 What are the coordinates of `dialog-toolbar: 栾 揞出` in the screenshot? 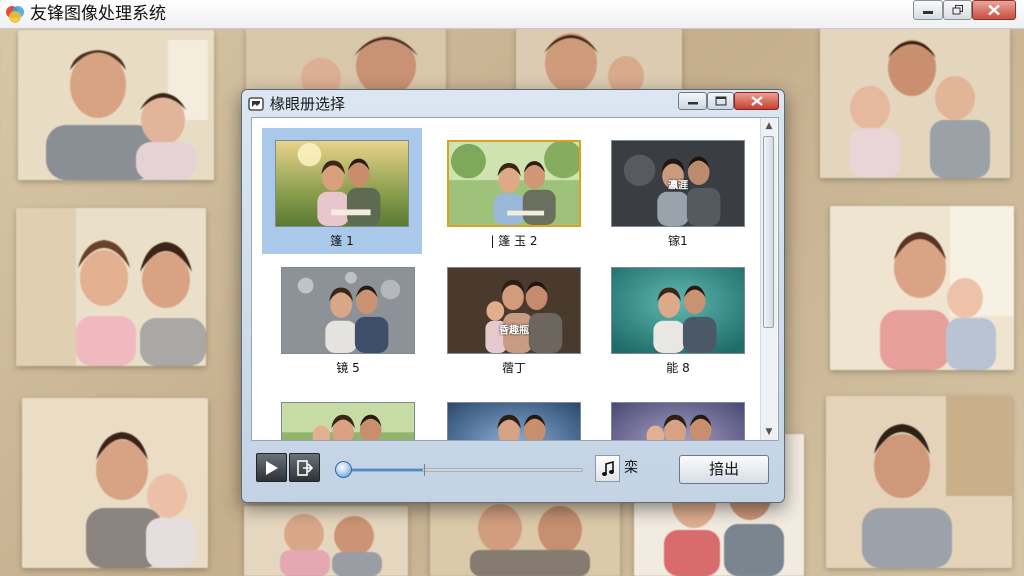 It's located at (515, 469).